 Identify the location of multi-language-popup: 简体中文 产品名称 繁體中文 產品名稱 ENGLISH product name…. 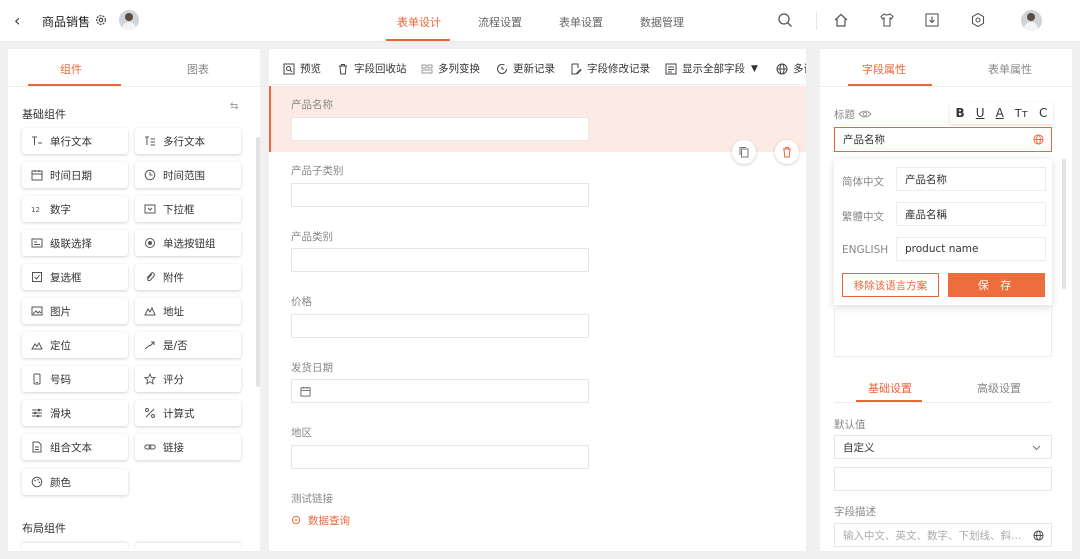
(943, 232).